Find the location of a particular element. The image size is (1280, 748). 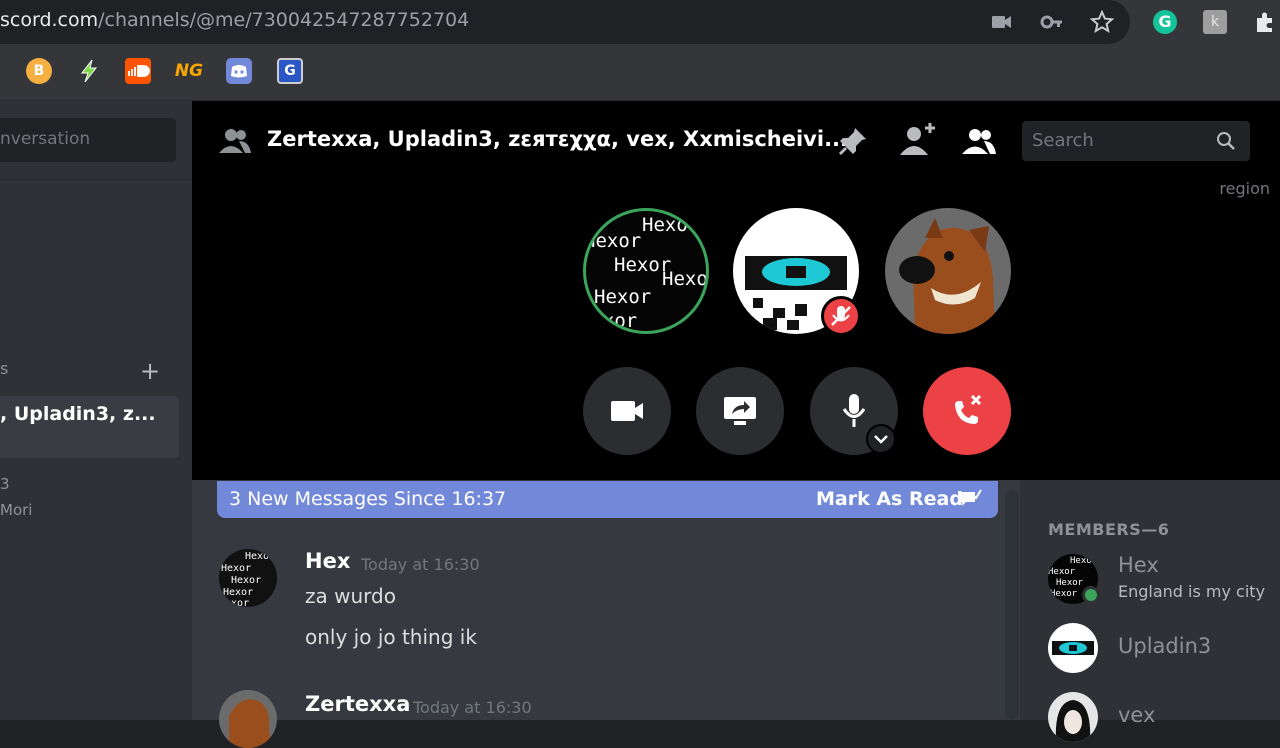

region-label: region is located at coordinates (1244, 188).